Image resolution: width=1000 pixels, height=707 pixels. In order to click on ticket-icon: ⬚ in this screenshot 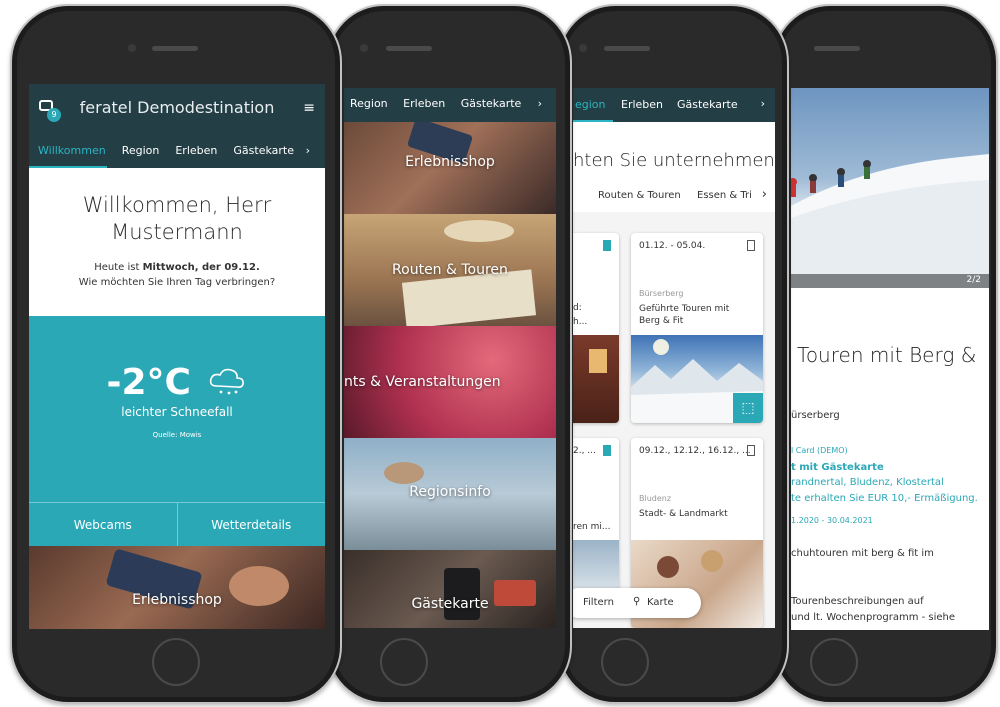, I will do `click(748, 408)`.